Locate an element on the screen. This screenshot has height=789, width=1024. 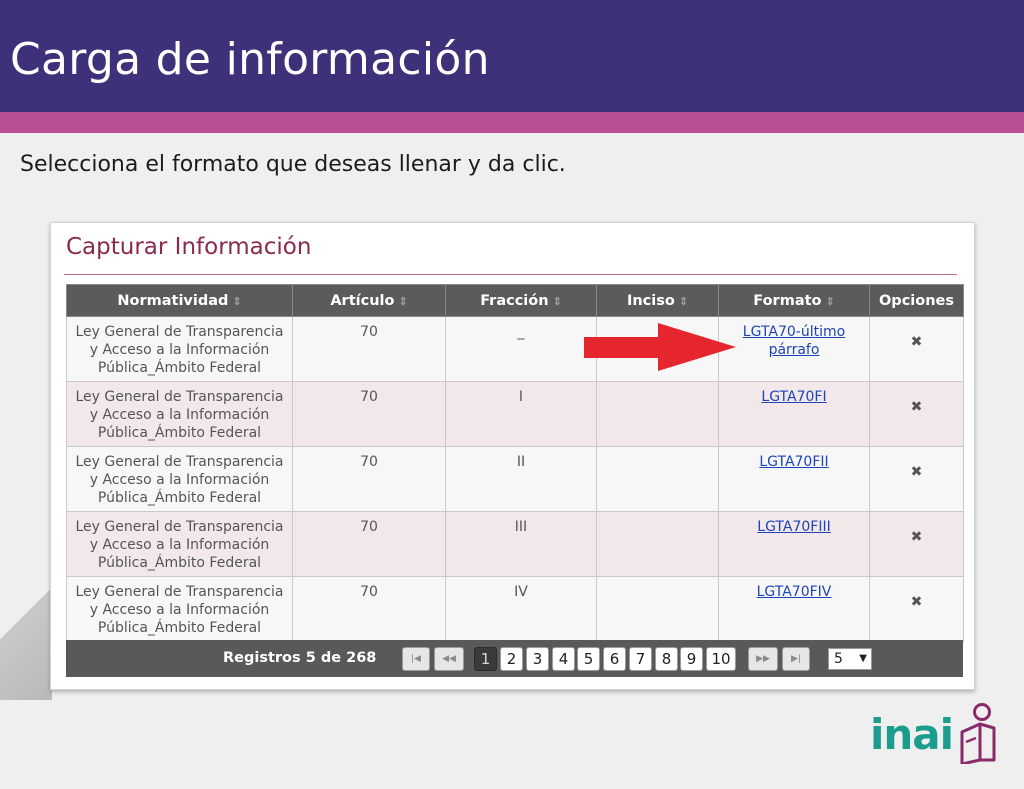
cell-formato: LGTA70FI is located at coordinates (794, 414).